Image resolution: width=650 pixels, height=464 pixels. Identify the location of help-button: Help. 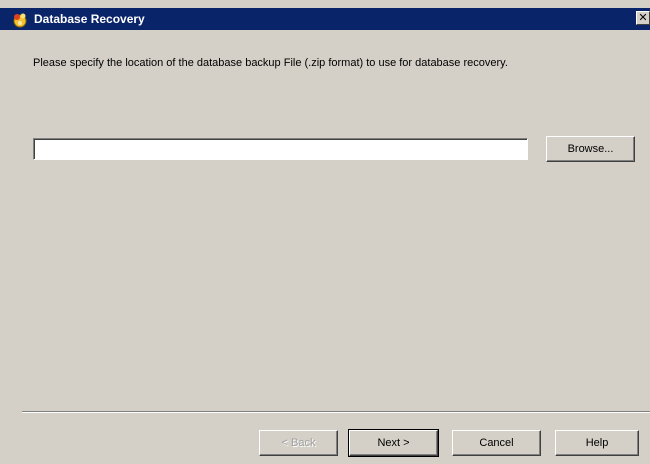
(597, 443).